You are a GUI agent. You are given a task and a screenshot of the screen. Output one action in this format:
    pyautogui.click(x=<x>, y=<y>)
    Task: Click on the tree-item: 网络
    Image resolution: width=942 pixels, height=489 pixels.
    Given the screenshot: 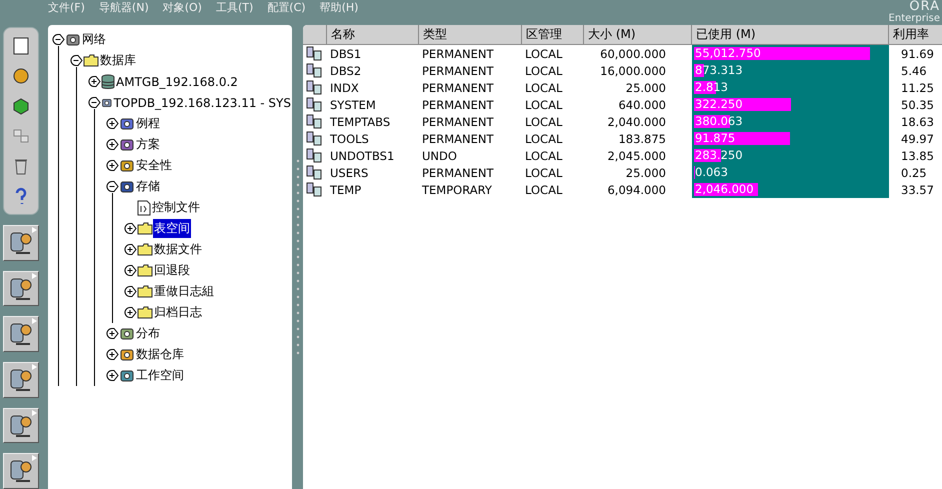 What is the action you would take?
    pyautogui.click(x=94, y=39)
    